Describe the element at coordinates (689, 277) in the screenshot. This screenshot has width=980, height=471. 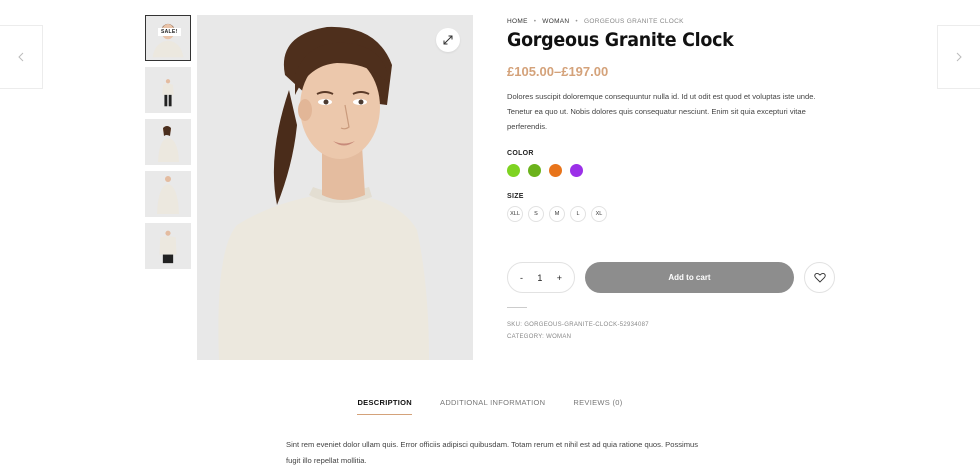
I see `add-to-cart-button: Add to cart` at that location.